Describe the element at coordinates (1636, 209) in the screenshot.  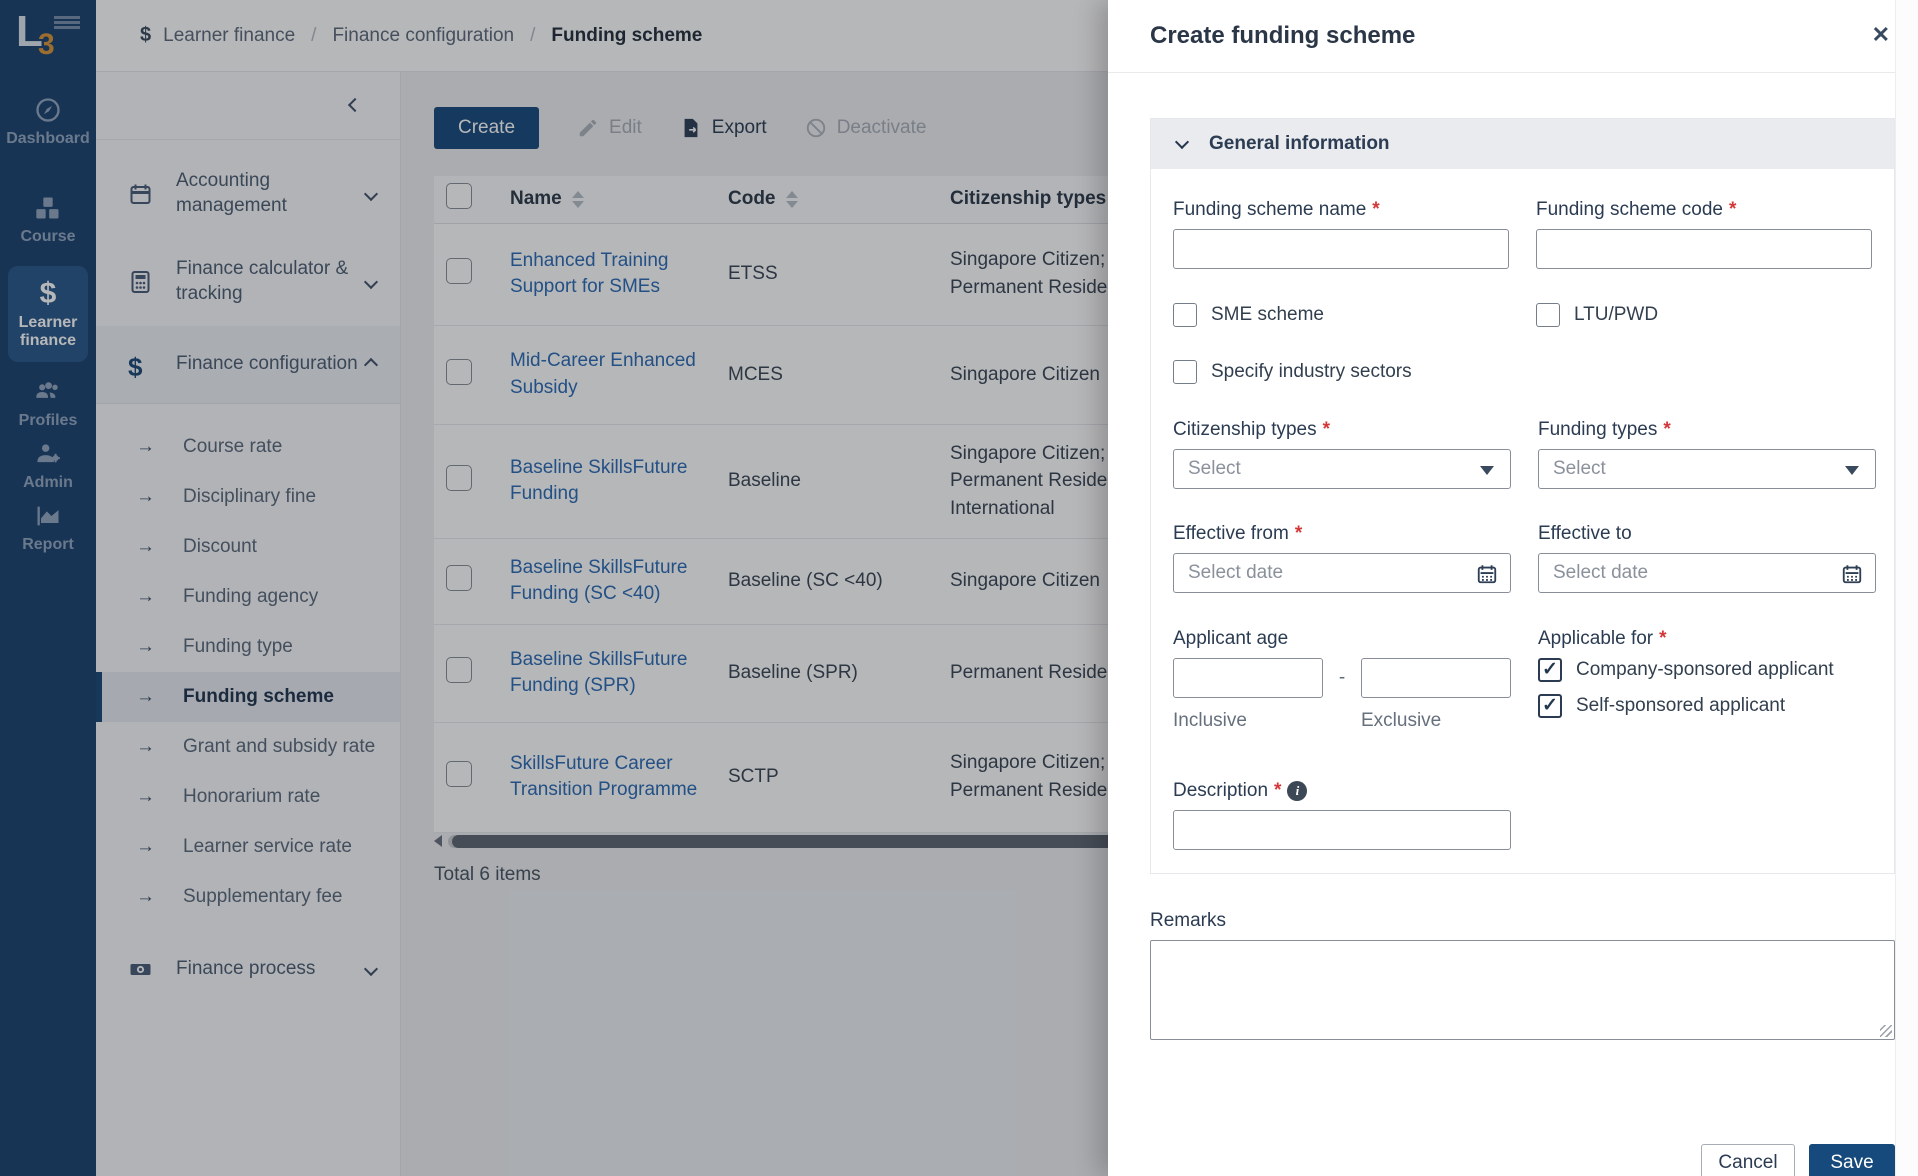
I see `funding-scheme-code-label: Funding scheme code *` at that location.